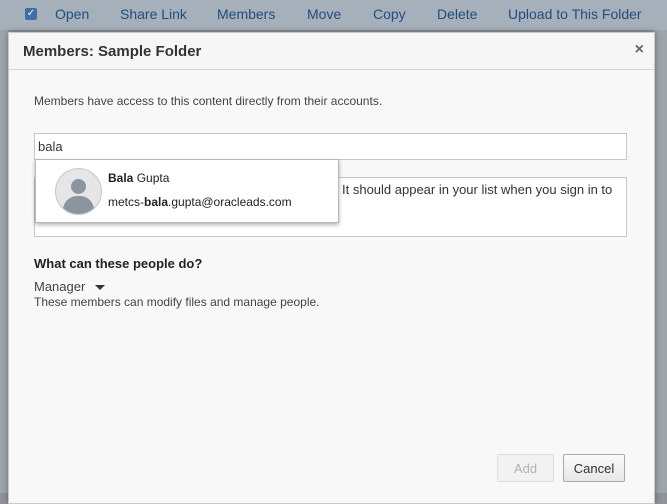 The image size is (667, 504). I want to click on permissions-title: What can these people do?, so click(118, 263).